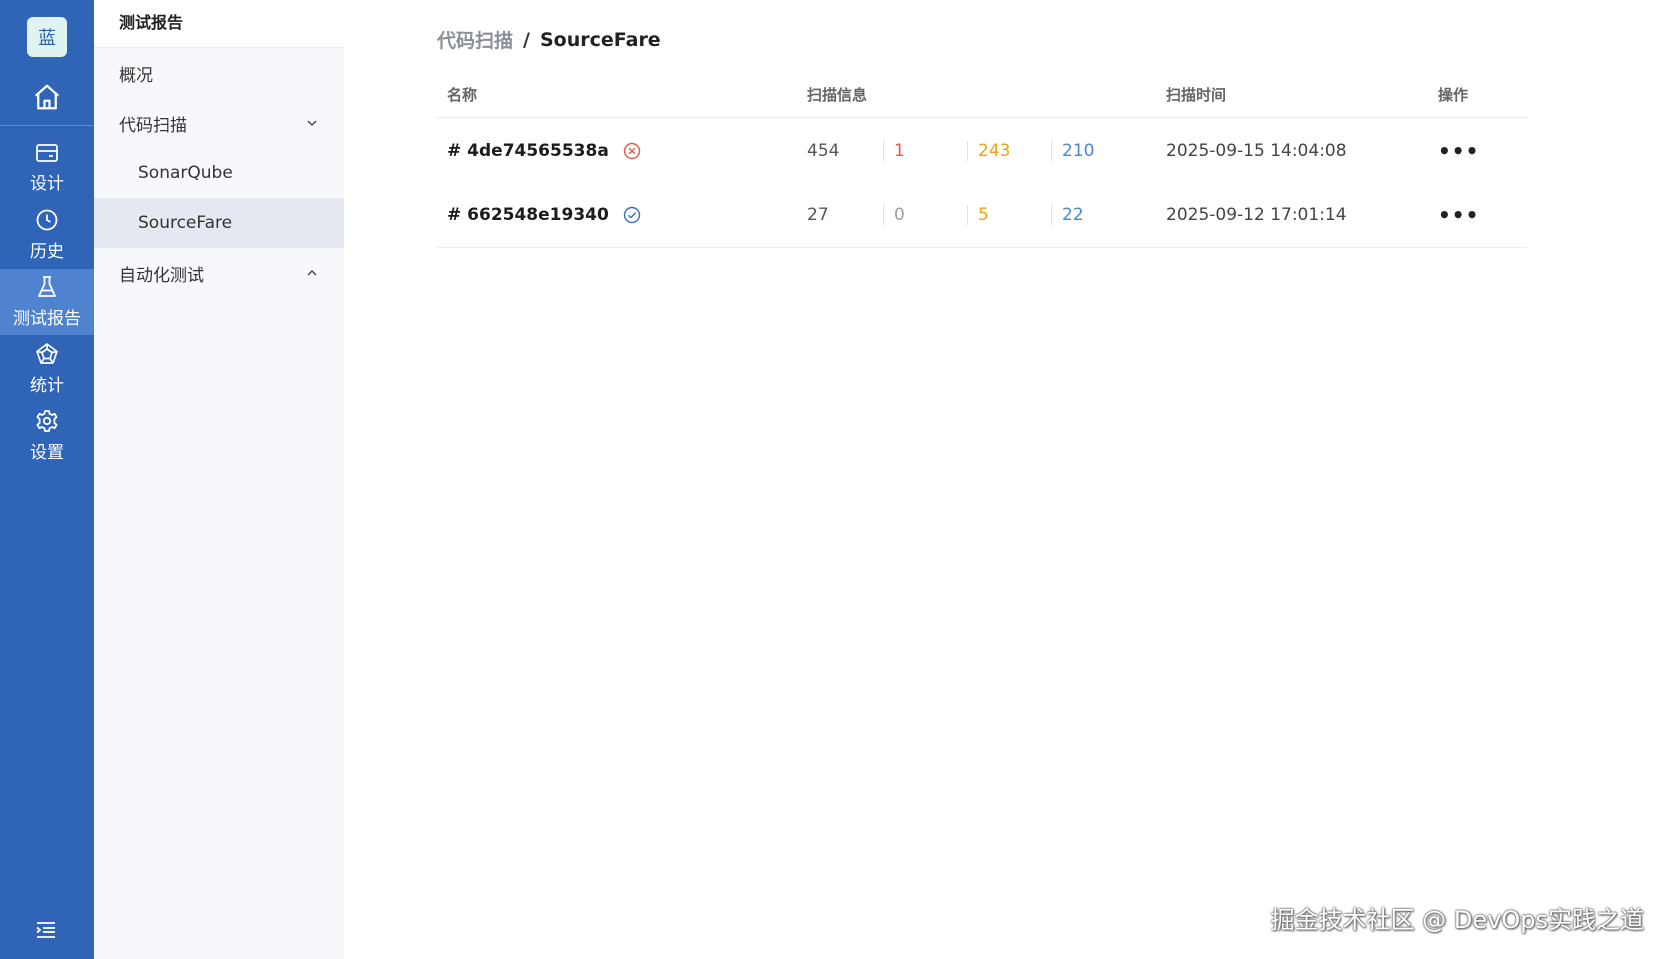 The height and width of the screenshot is (959, 1670). What do you see at coordinates (47, 168) in the screenshot?
I see `rail-item-design: 设计` at bounding box center [47, 168].